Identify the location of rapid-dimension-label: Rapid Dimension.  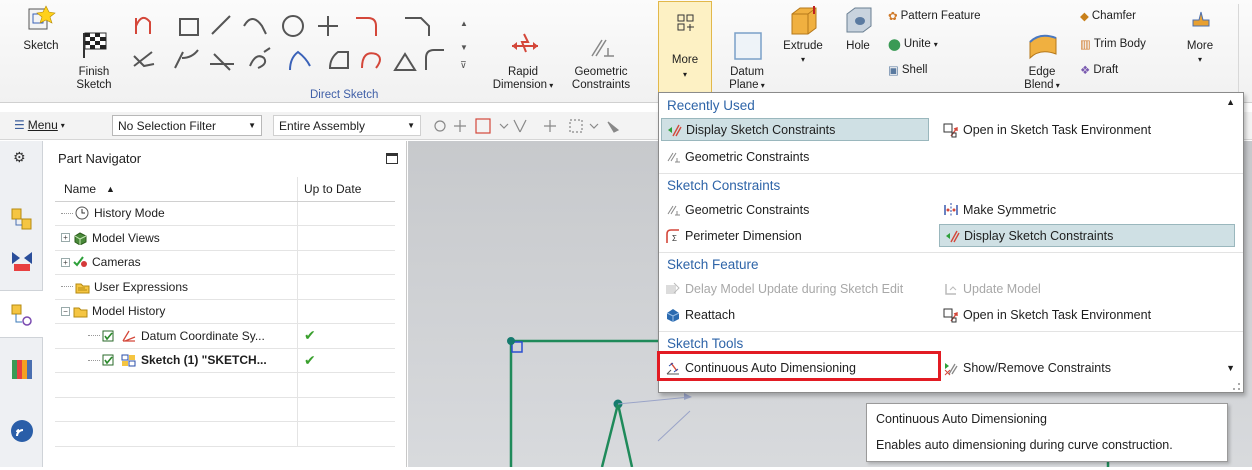
(520, 78).